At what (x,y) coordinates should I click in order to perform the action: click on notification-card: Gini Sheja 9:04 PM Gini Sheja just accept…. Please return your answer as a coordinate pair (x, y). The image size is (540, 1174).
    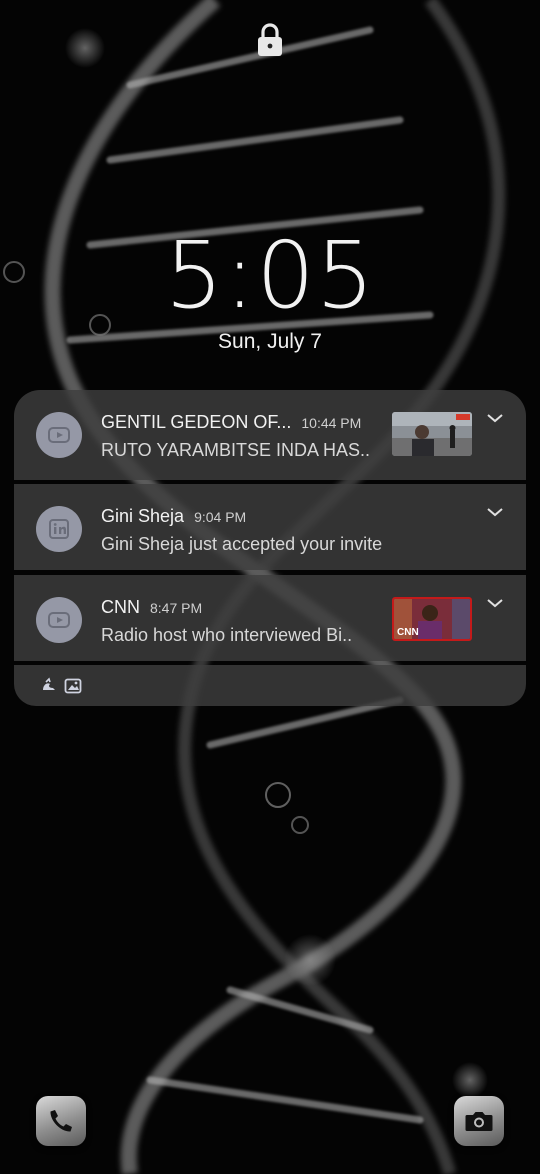
    Looking at the image, I should click on (270, 527).